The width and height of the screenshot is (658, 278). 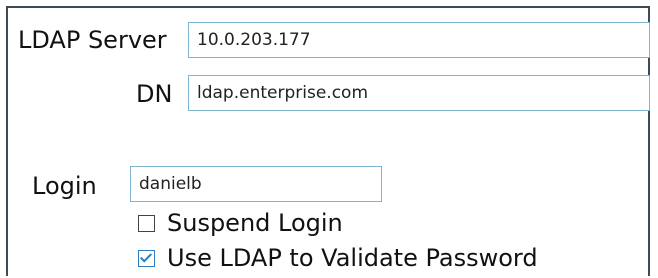 I want to click on ldap-server-input, so click(x=419, y=40).